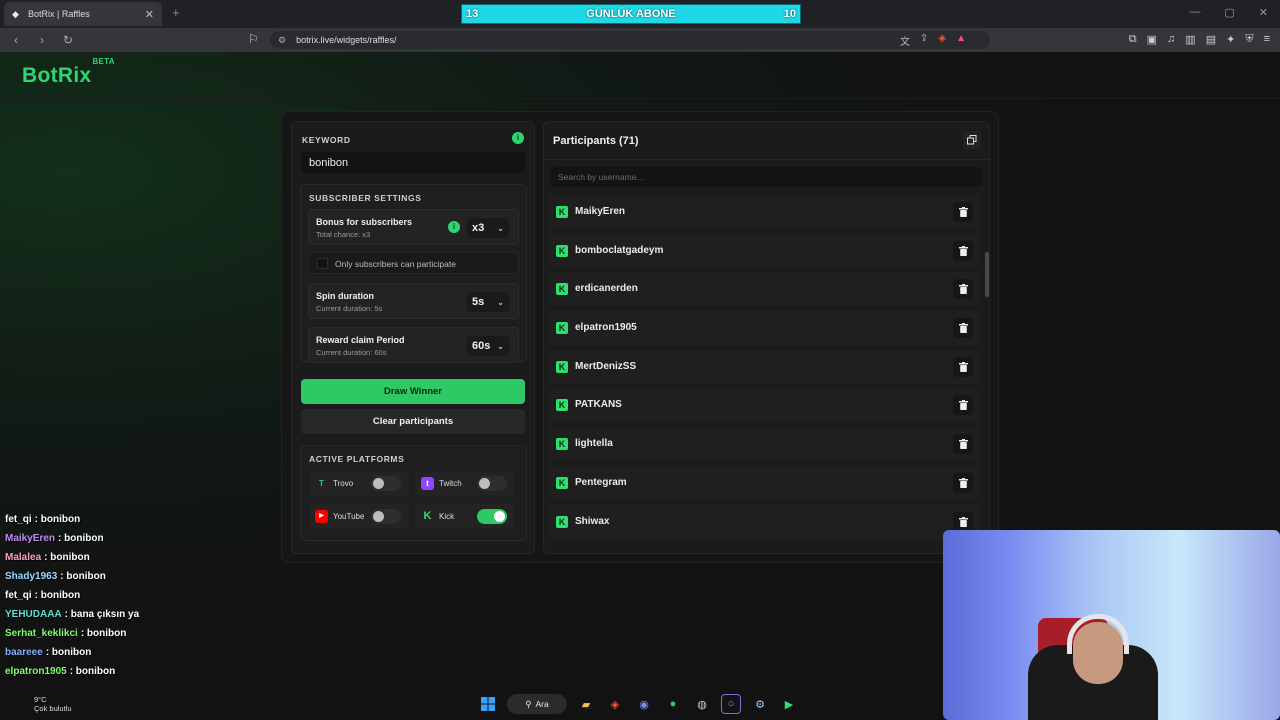 The height and width of the screenshot is (720, 1280). Describe the element at coordinates (961, 40) in the screenshot. I see `brave-rewards-icon: ▲` at that location.